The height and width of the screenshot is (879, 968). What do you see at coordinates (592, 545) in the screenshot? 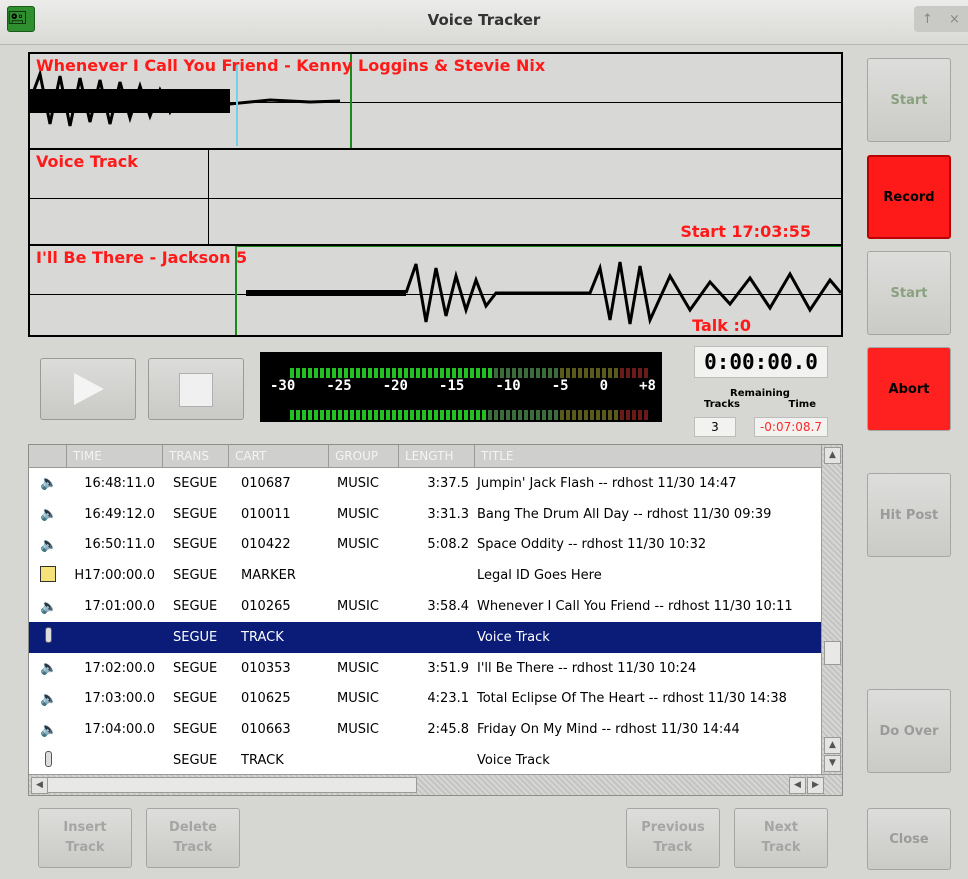
I see `row-title: Space Oddity -- rdhost 11/30 10:32` at bounding box center [592, 545].